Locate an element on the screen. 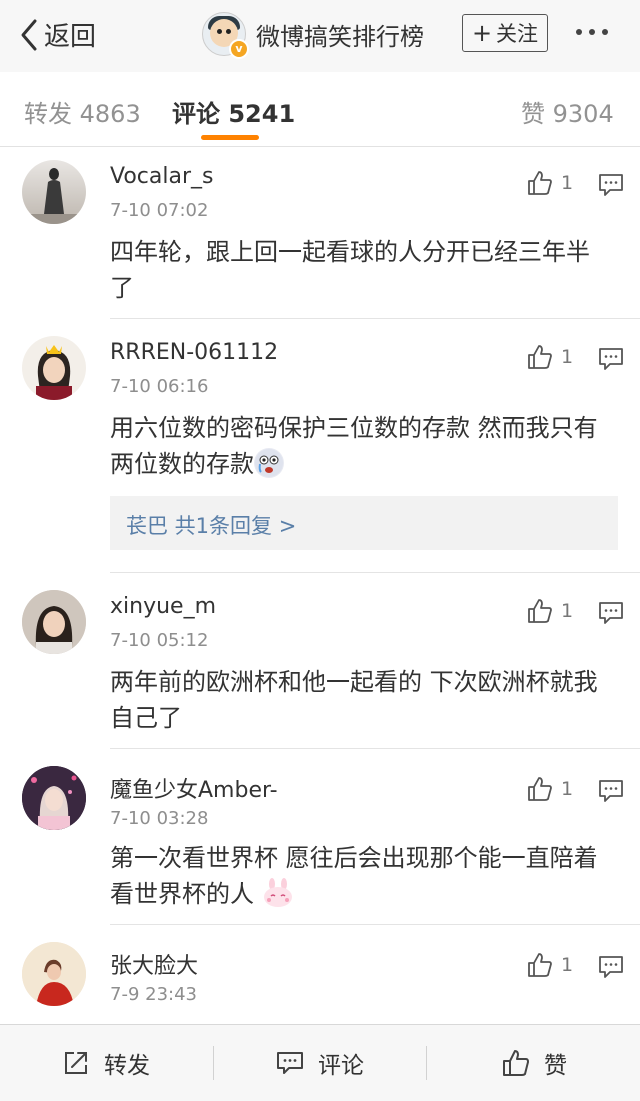  account-title: v 微博搞笑排行榜 is located at coordinates (313, 35).